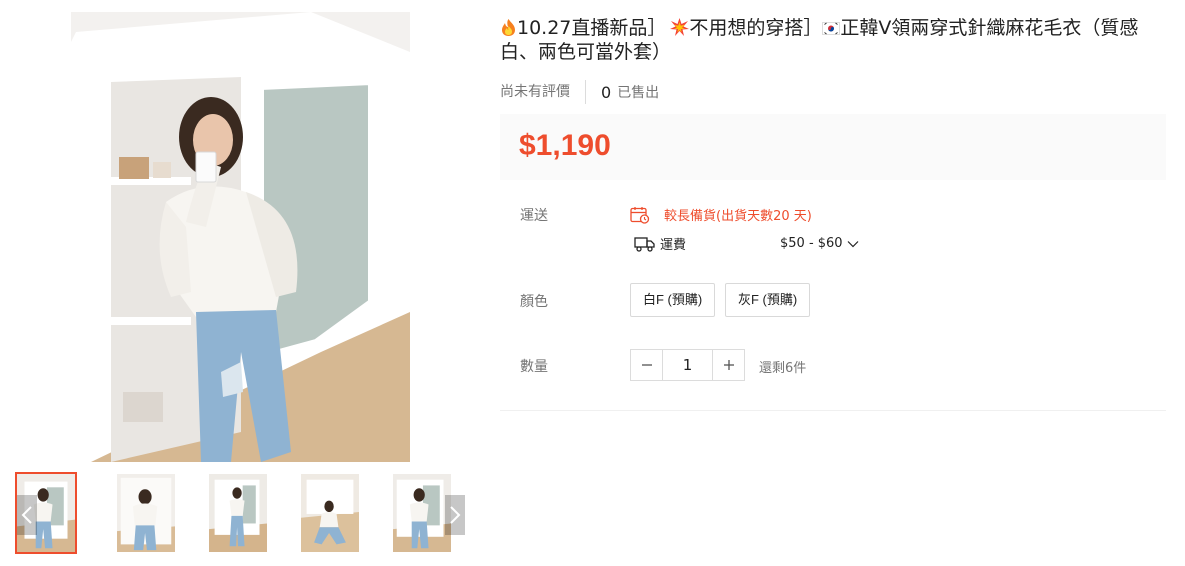 This screenshot has width=1185, height=566. What do you see at coordinates (644, 244) in the screenshot?
I see `truck-icon` at bounding box center [644, 244].